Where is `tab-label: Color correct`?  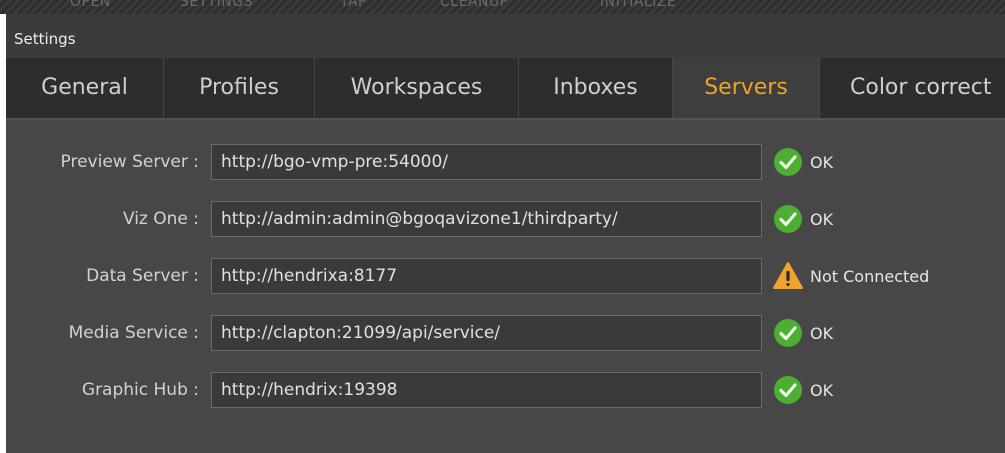 tab-label: Color correct is located at coordinates (921, 87).